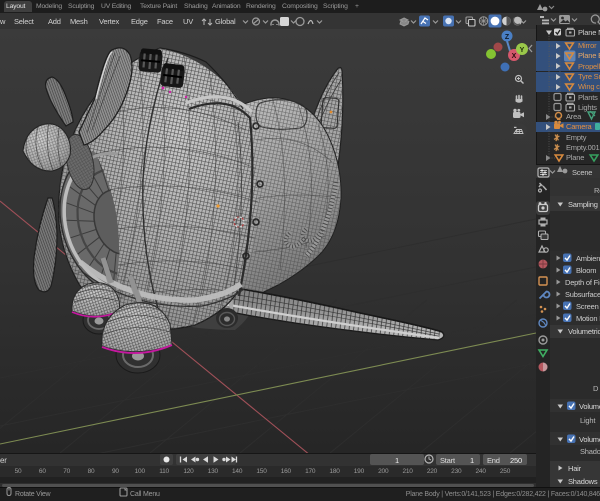 This screenshot has height=501, width=600. What do you see at coordinates (507, 37) in the screenshot?
I see `svg-text: Z` at bounding box center [507, 37].